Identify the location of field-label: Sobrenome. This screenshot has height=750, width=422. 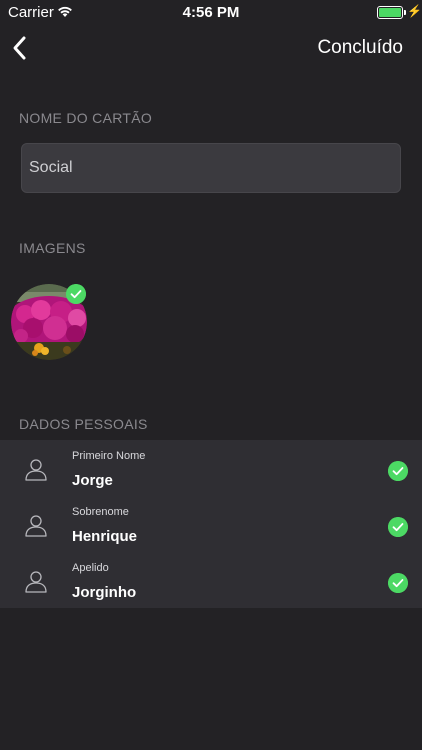
(100, 512).